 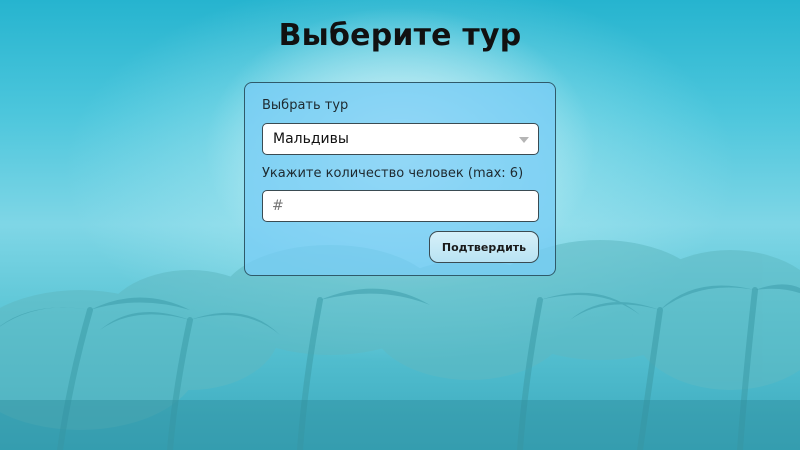 What do you see at coordinates (400, 206) in the screenshot?
I see `people-count-input` at bounding box center [400, 206].